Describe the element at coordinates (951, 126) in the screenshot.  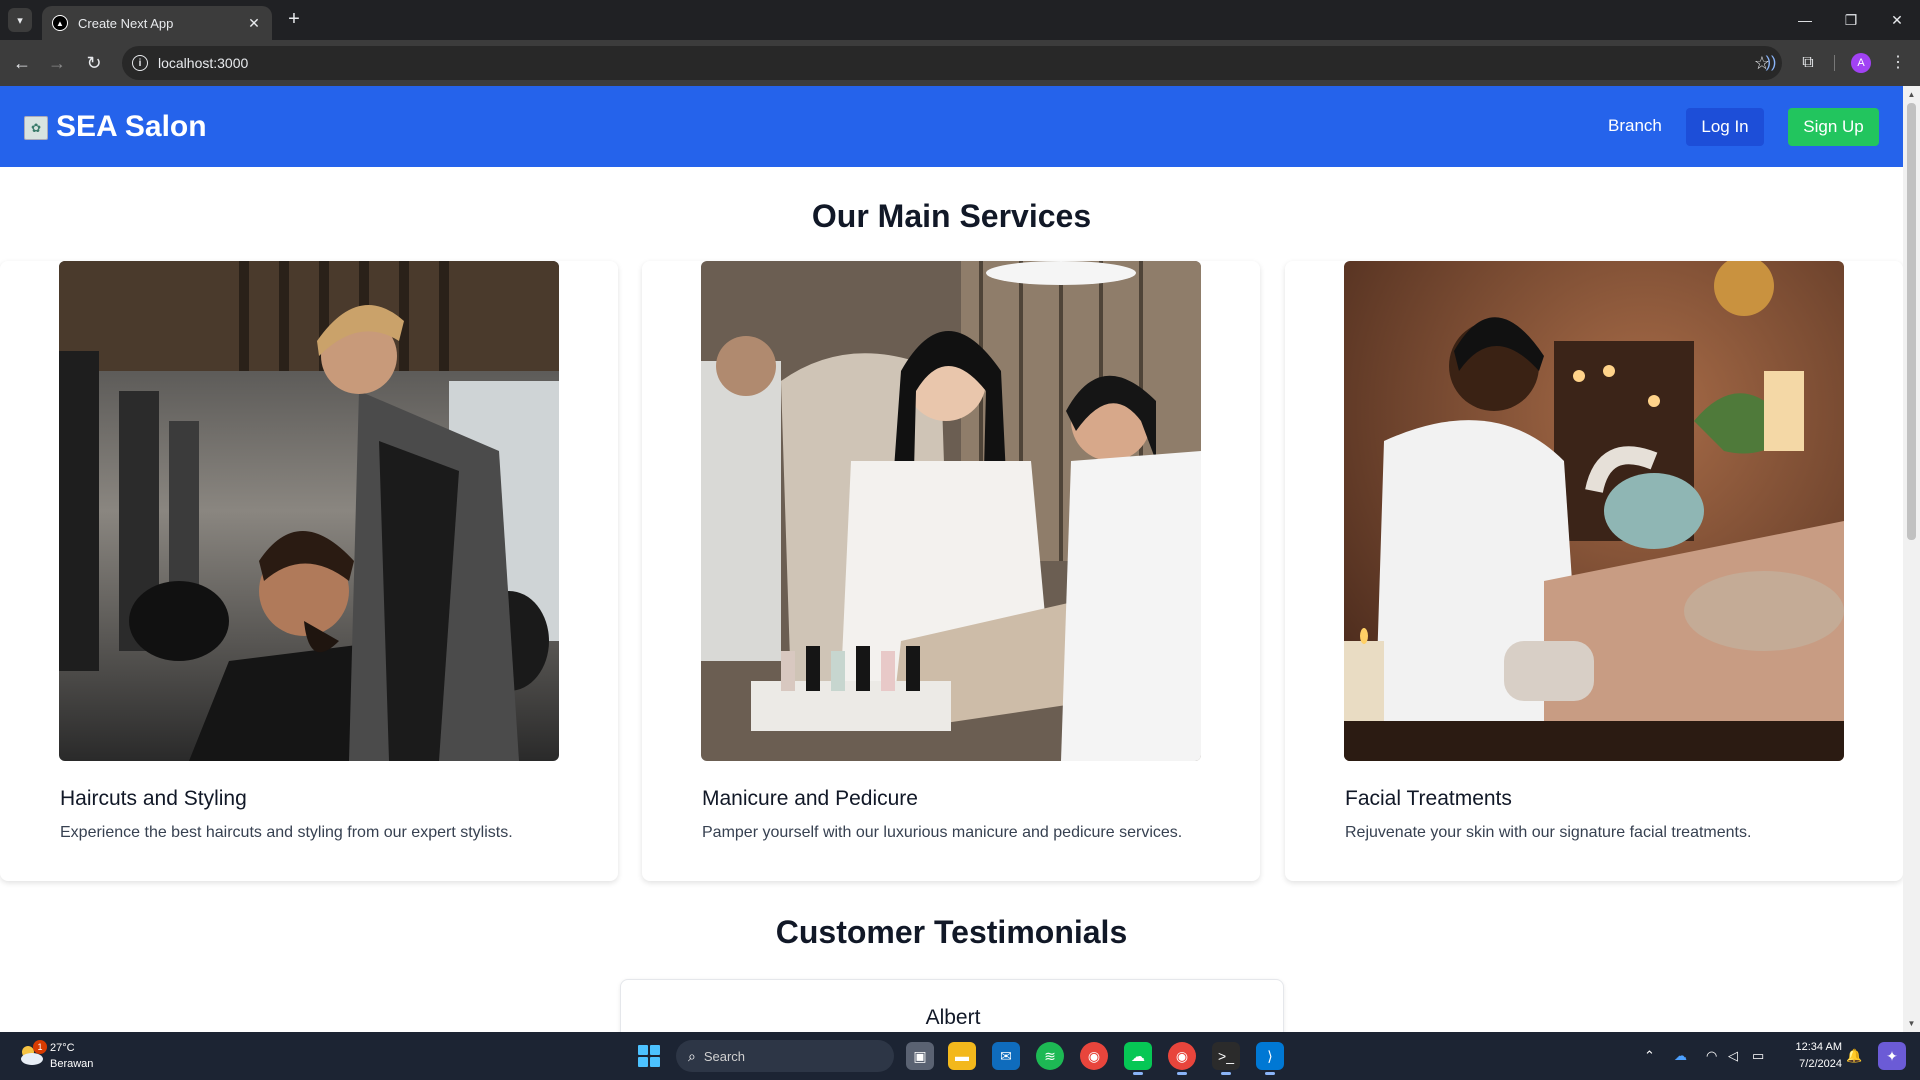
I see `site-navbar: ✿ SEA Salon Branch Log In Sign Up` at that location.